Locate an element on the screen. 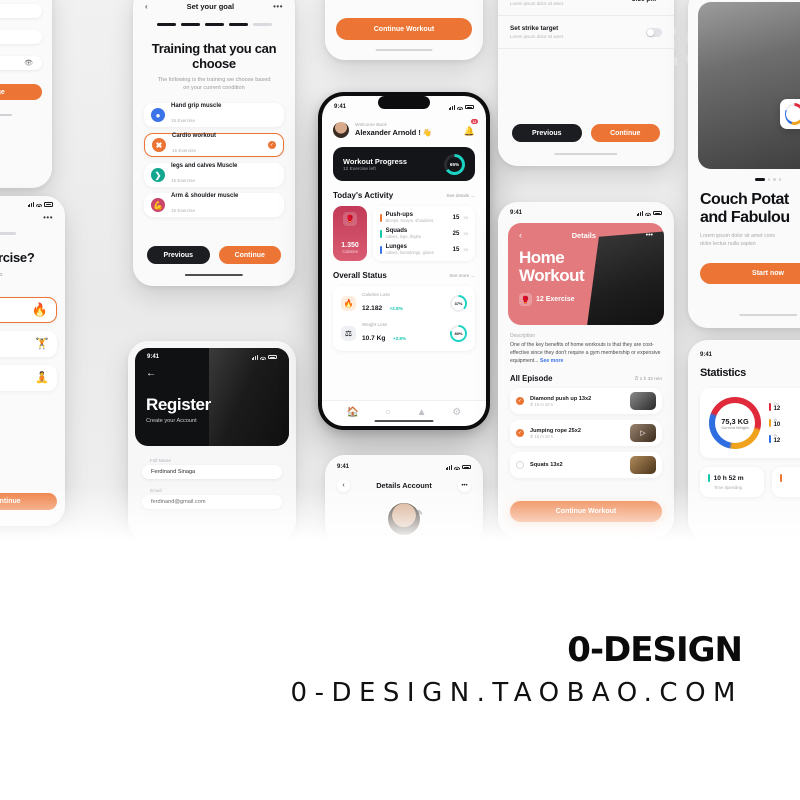 The width and height of the screenshot is (800, 800). episode-row-0: ✓ Diamond push up 13x2 ⏱ 15 m 10 s is located at coordinates (586, 401).